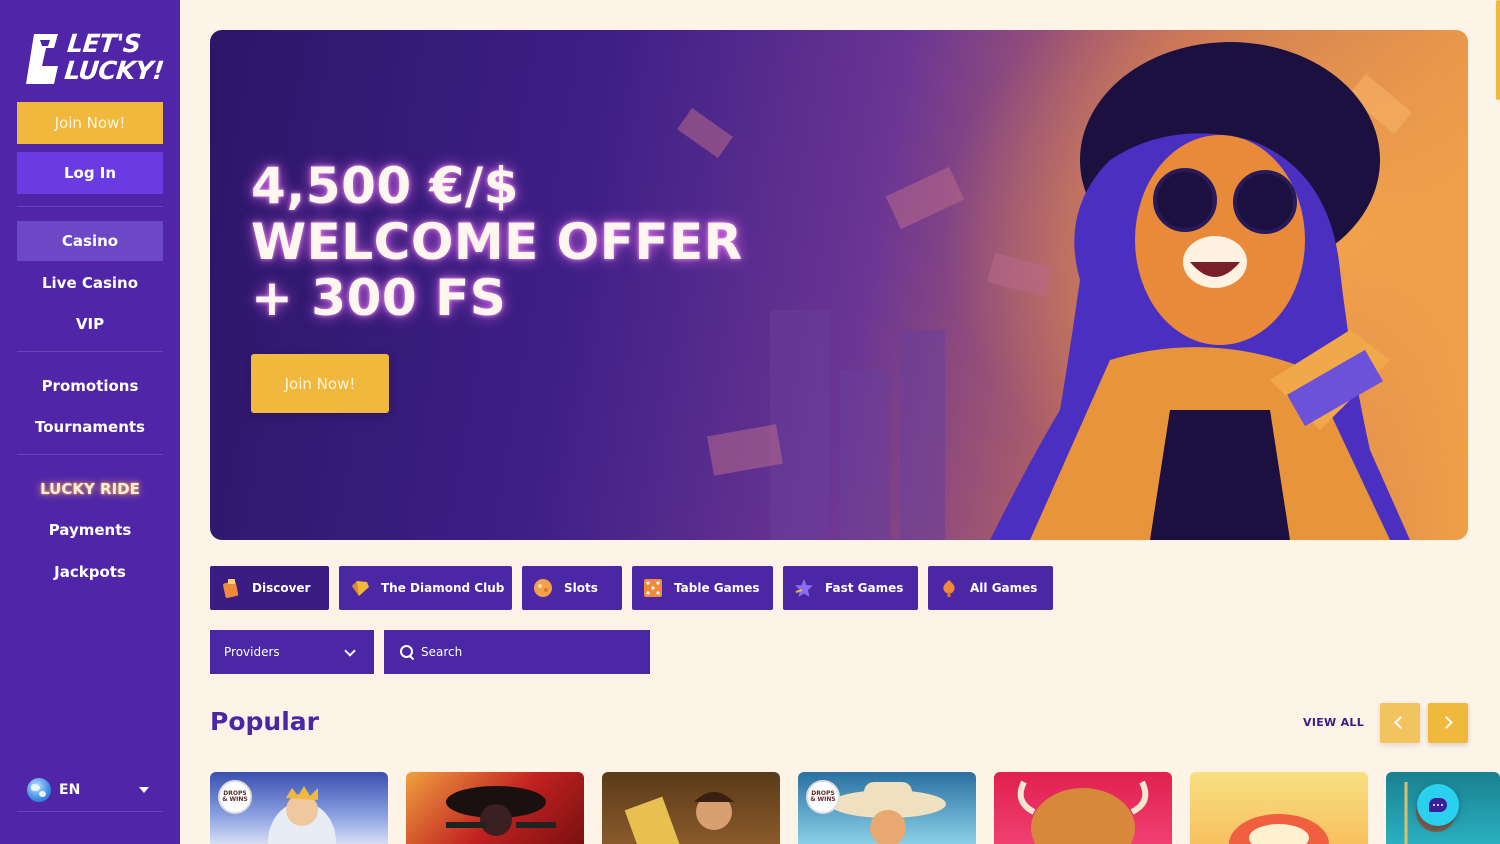  Describe the element at coordinates (104, 43) in the screenshot. I see `logo-line-1: LET'S` at that location.